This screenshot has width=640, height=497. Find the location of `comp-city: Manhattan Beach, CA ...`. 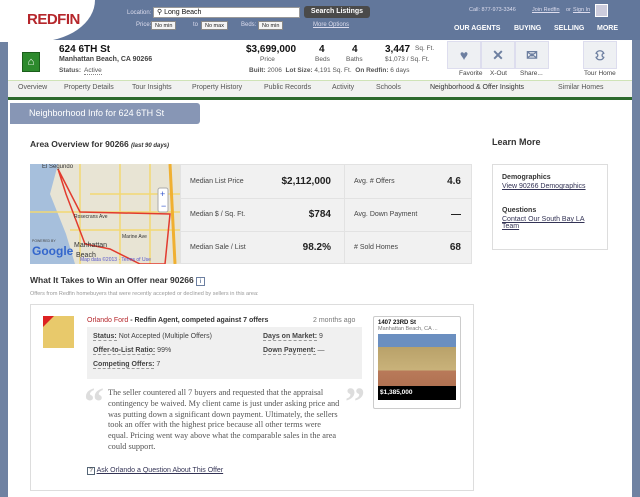

comp-city: Manhattan Beach, CA ... is located at coordinates (408, 329).